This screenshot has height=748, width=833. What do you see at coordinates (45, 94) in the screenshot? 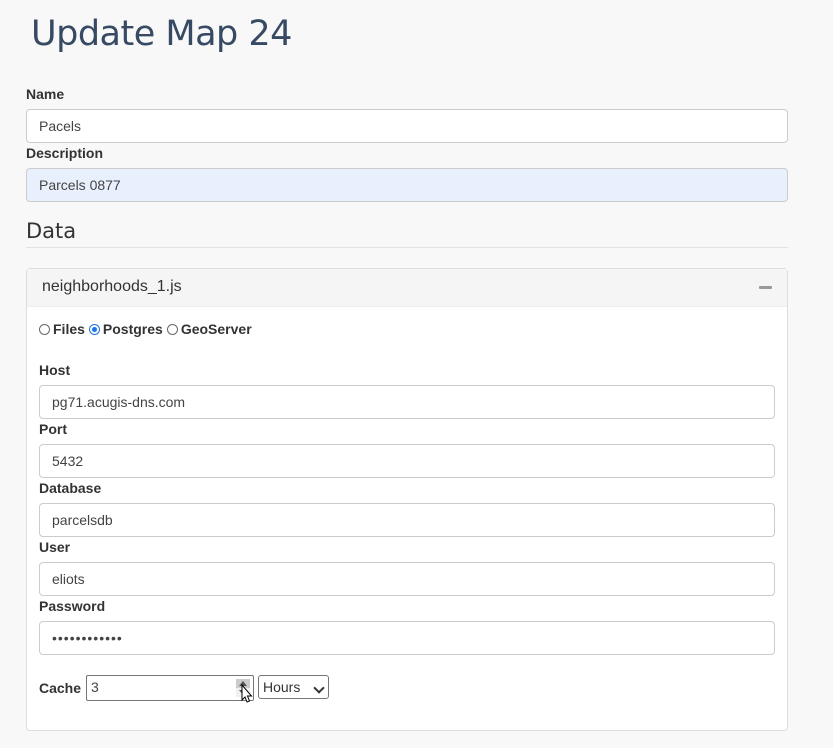
I see `name-label: Name` at bounding box center [45, 94].